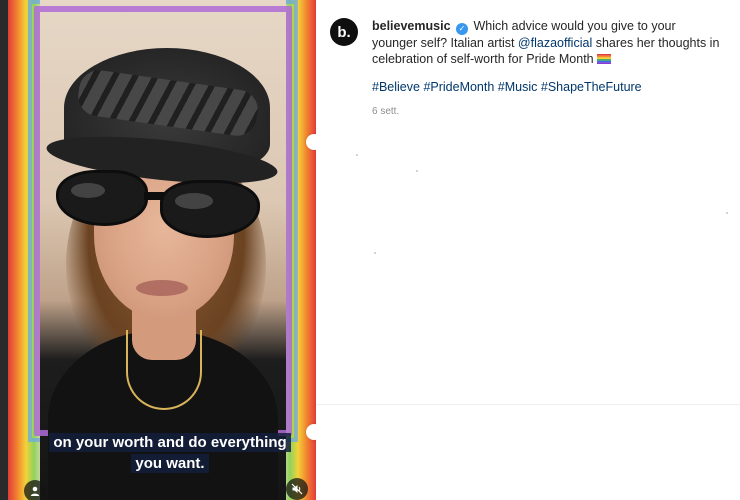 Image resolution: width=740 pixels, height=500 pixels. I want to click on mention-link: @flazaofficial, so click(555, 43).